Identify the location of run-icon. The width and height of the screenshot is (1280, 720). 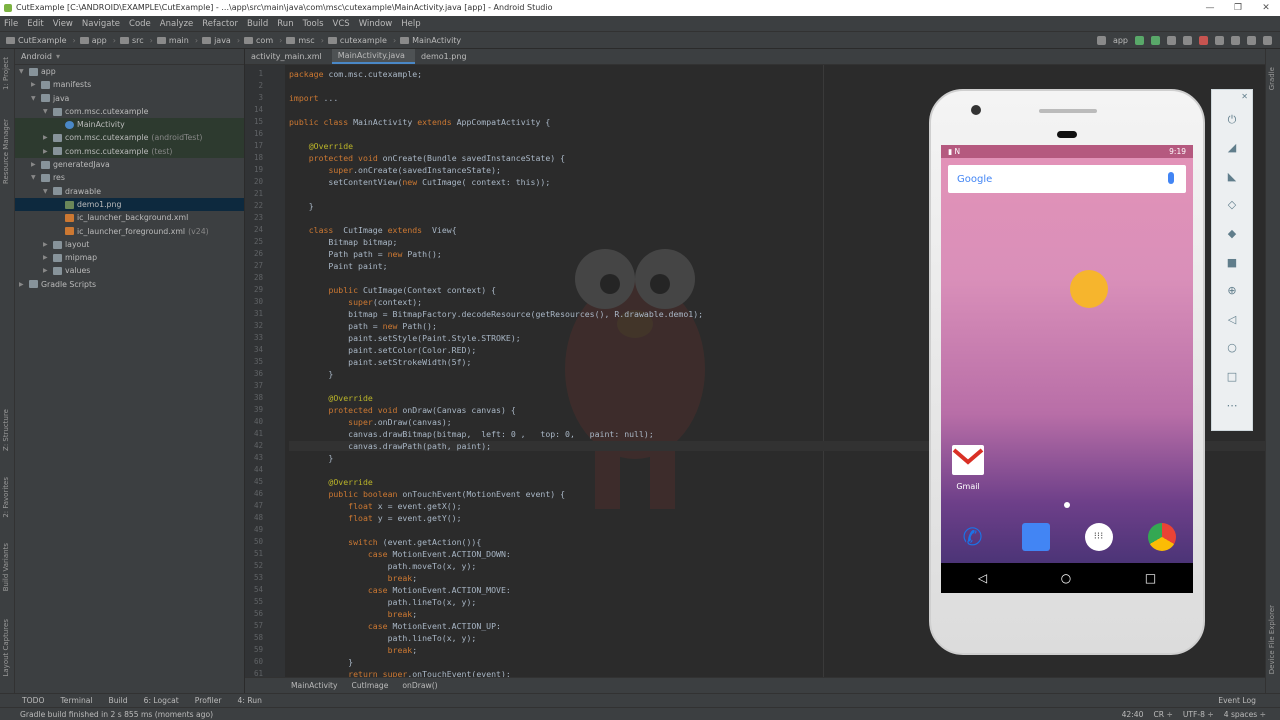
(1139, 40).